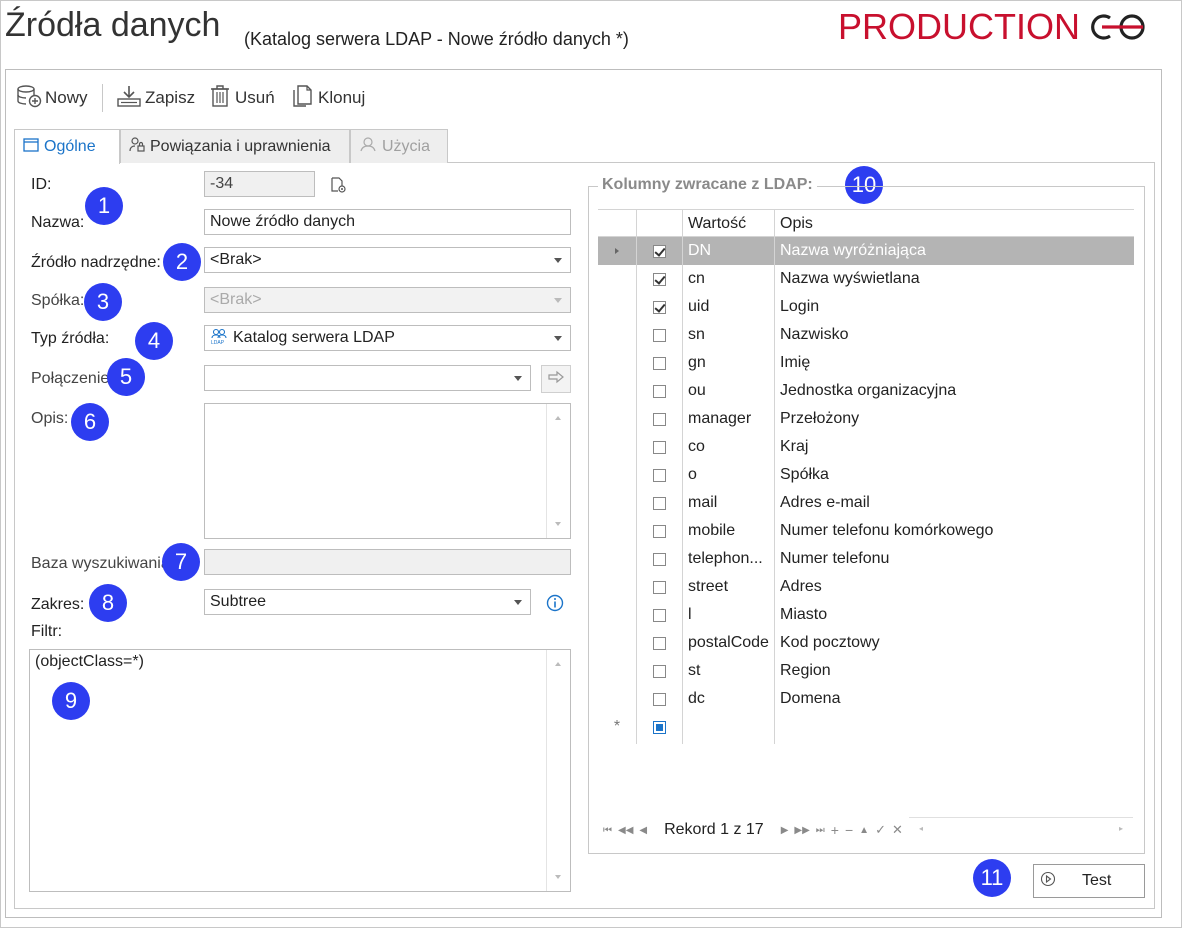 Image resolution: width=1182 pixels, height=928 pixels. What do you see at coordinates (643, 830) in the screenshot?
I see `prev-record-icon: ◀` at bounding box center [643, 830].